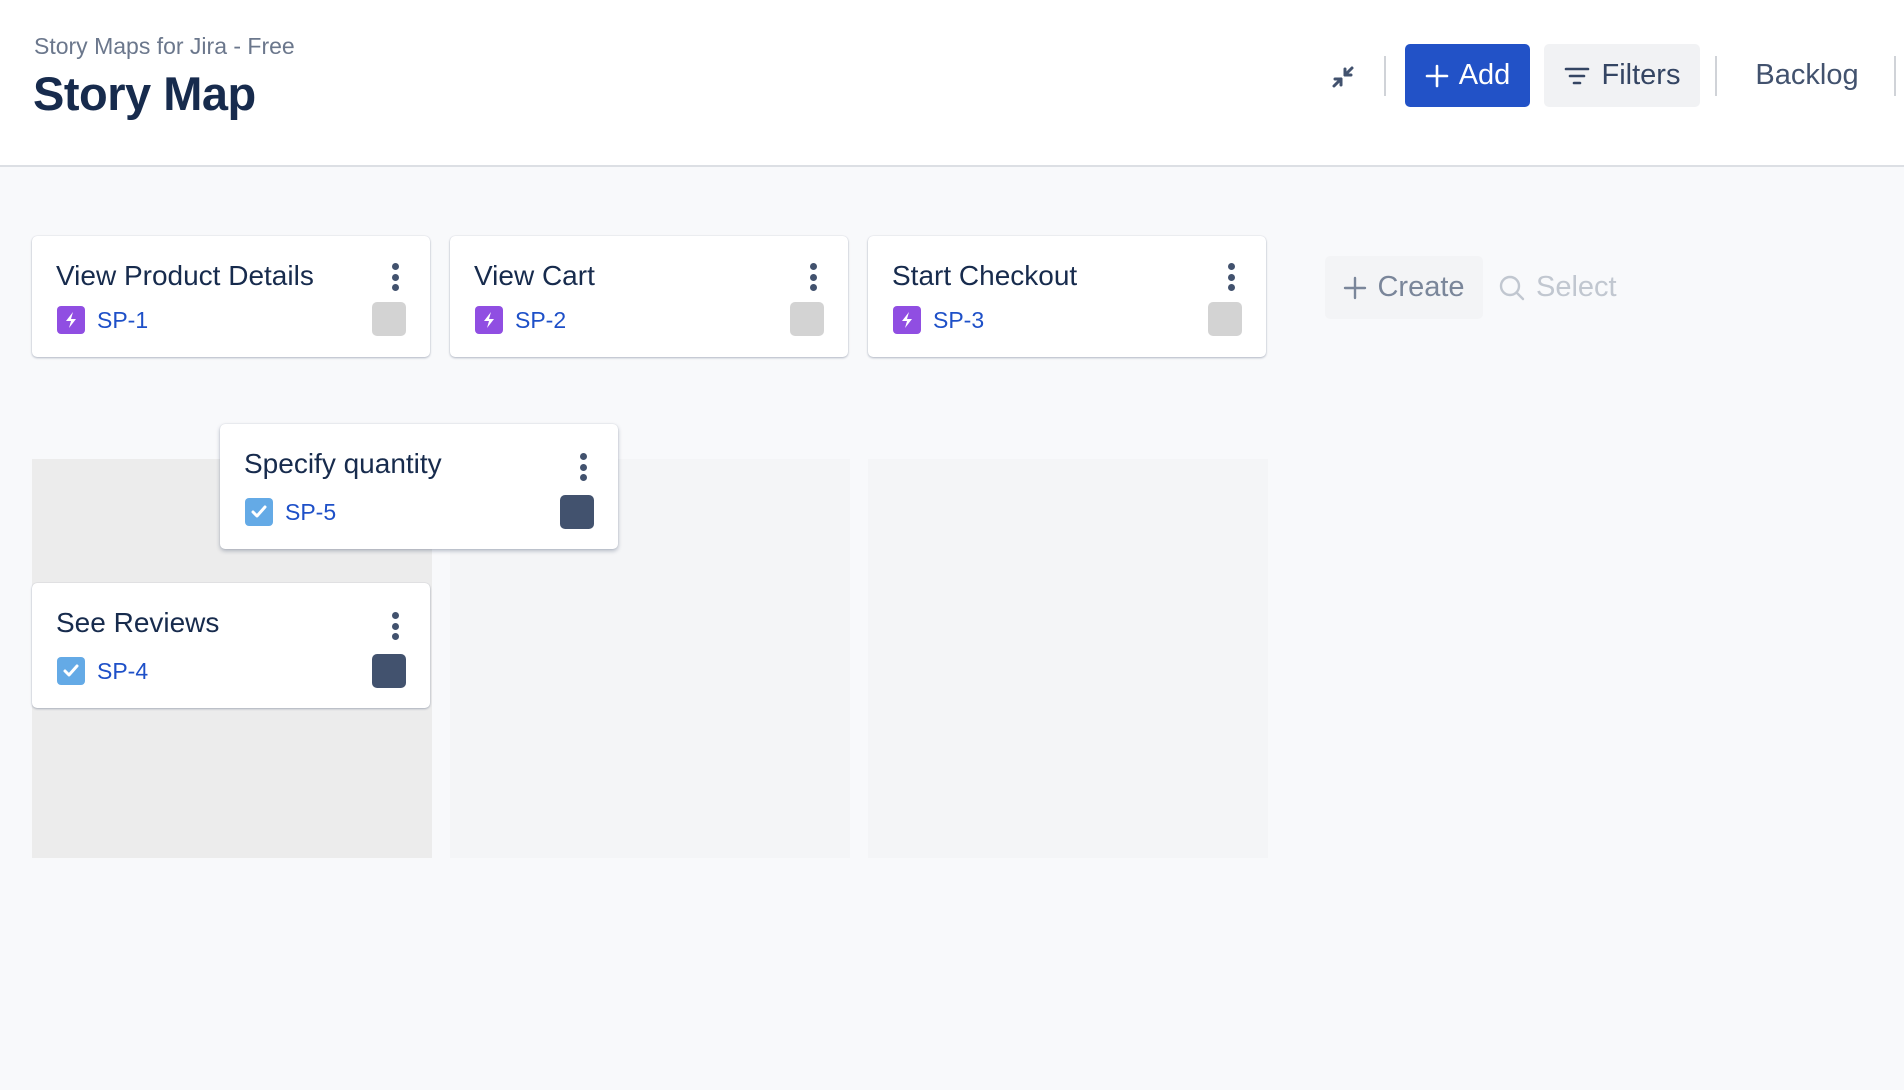 This screenshot has height=1090, width=1904. I want to click on story-card: See Reviews SP-4, so click(231, 645).